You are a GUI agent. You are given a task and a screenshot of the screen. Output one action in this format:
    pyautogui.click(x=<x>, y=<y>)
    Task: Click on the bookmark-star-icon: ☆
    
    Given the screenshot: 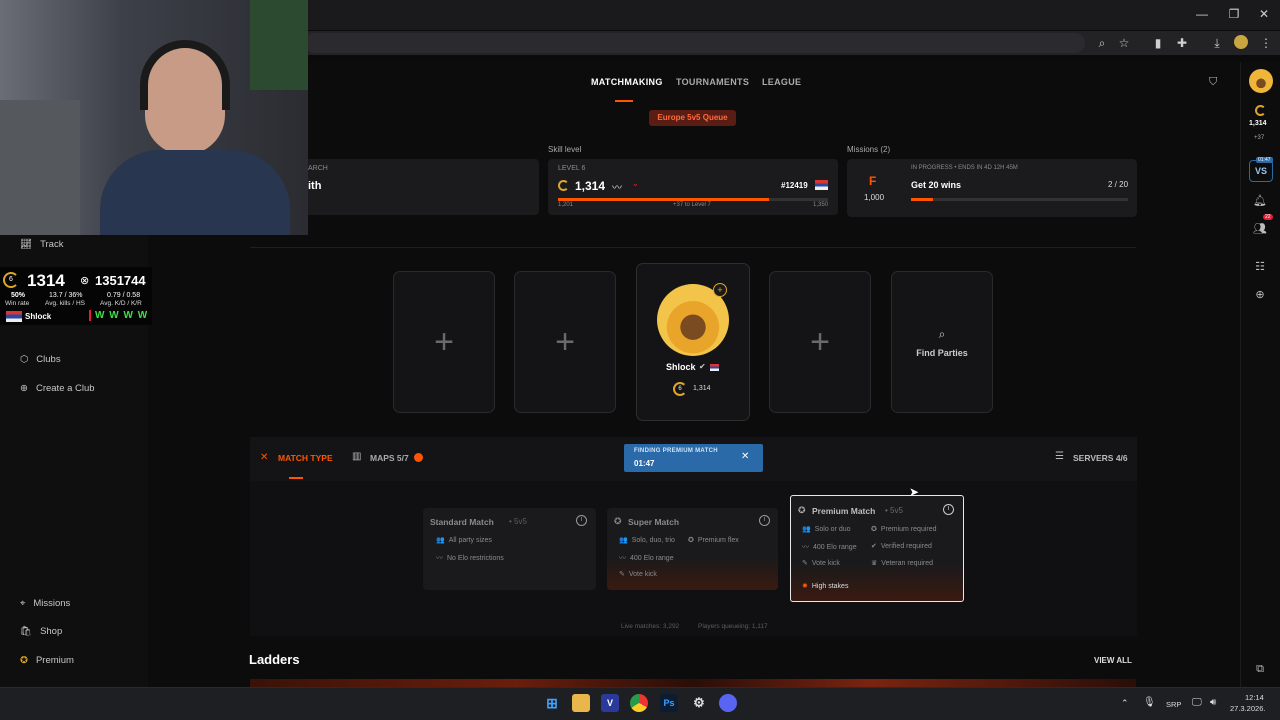 What is the action you would take?
    pyautogui.click(x=1124, y=43)
    